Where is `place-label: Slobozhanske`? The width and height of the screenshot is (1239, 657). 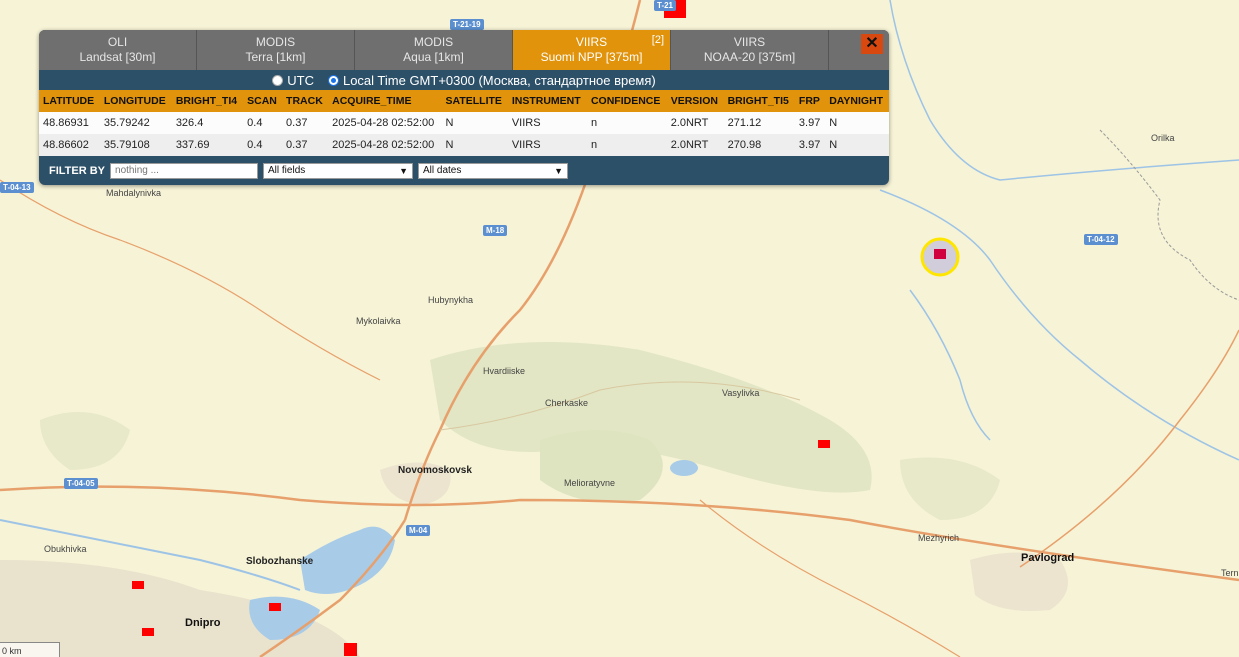 place-label: Slobozhanske is located at coordinates (280, 561).